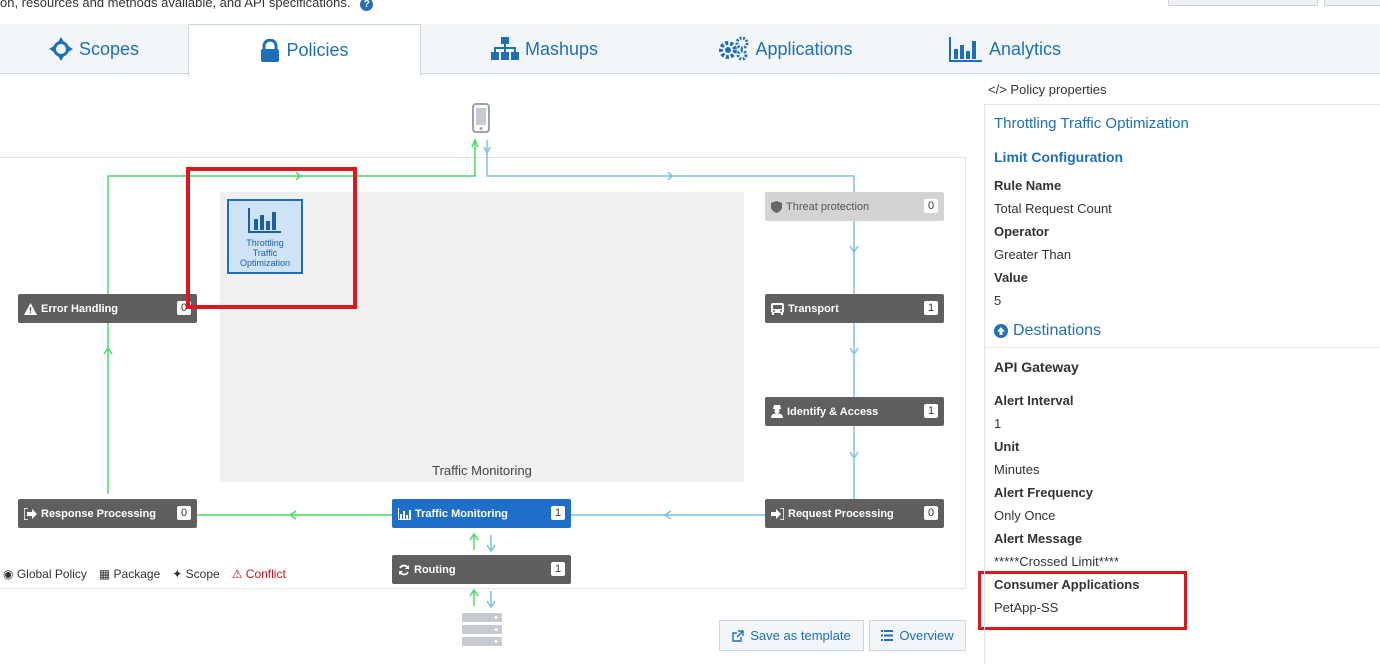 This screenshot has width=1380, height=664. What do you see at coordinates (926, 635) in the screenshot?
I see `overview-label: Overview` at bounding box center [926, 635].